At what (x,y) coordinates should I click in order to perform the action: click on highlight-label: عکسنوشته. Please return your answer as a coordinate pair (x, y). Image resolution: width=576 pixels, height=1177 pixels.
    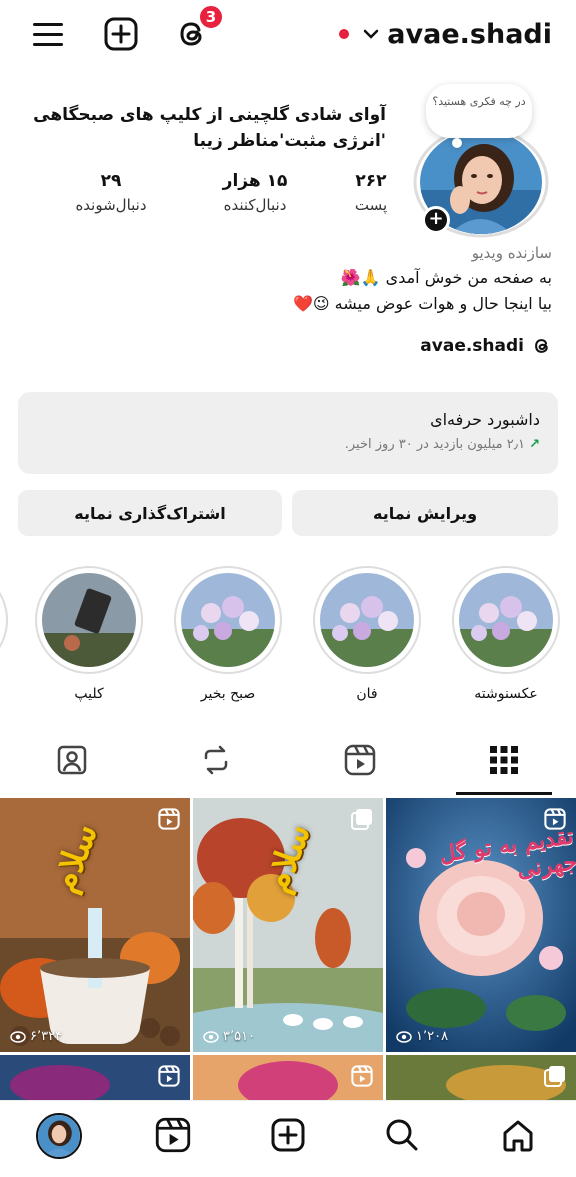
    Looking at the image, I should click on (506, 694).